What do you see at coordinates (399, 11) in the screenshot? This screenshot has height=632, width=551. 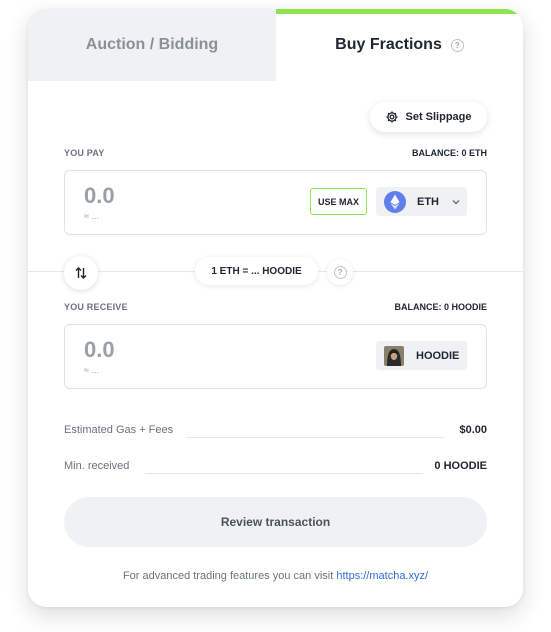 I see `active-tab-indicator` at bounding box center [399, 11].